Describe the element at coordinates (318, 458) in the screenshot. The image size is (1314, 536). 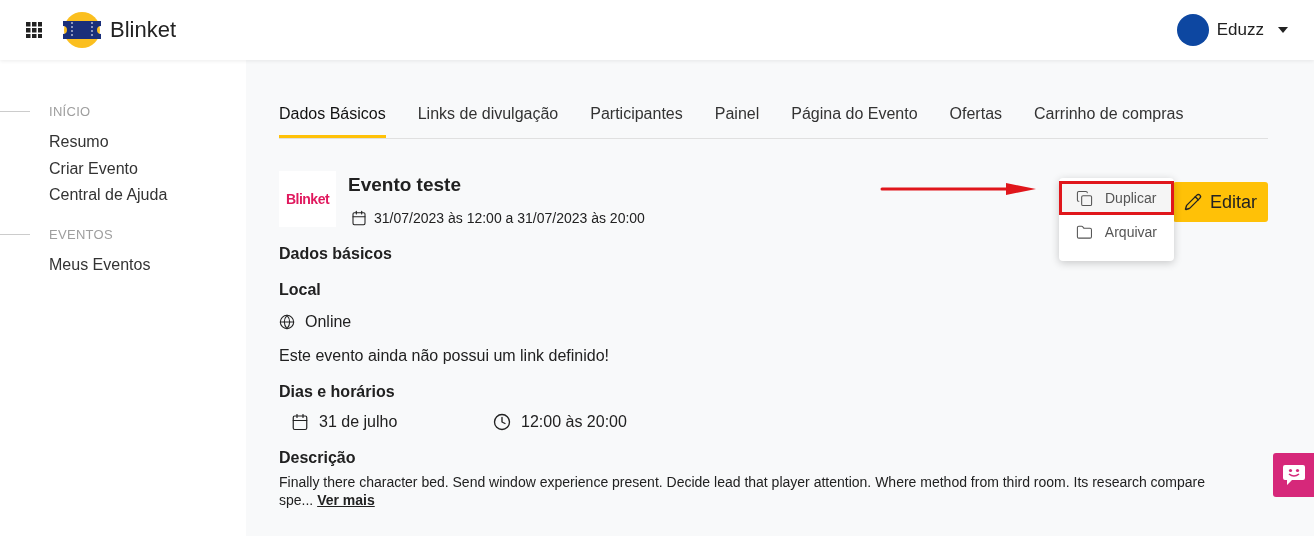
I see `section-heading: Descrição` at that location.